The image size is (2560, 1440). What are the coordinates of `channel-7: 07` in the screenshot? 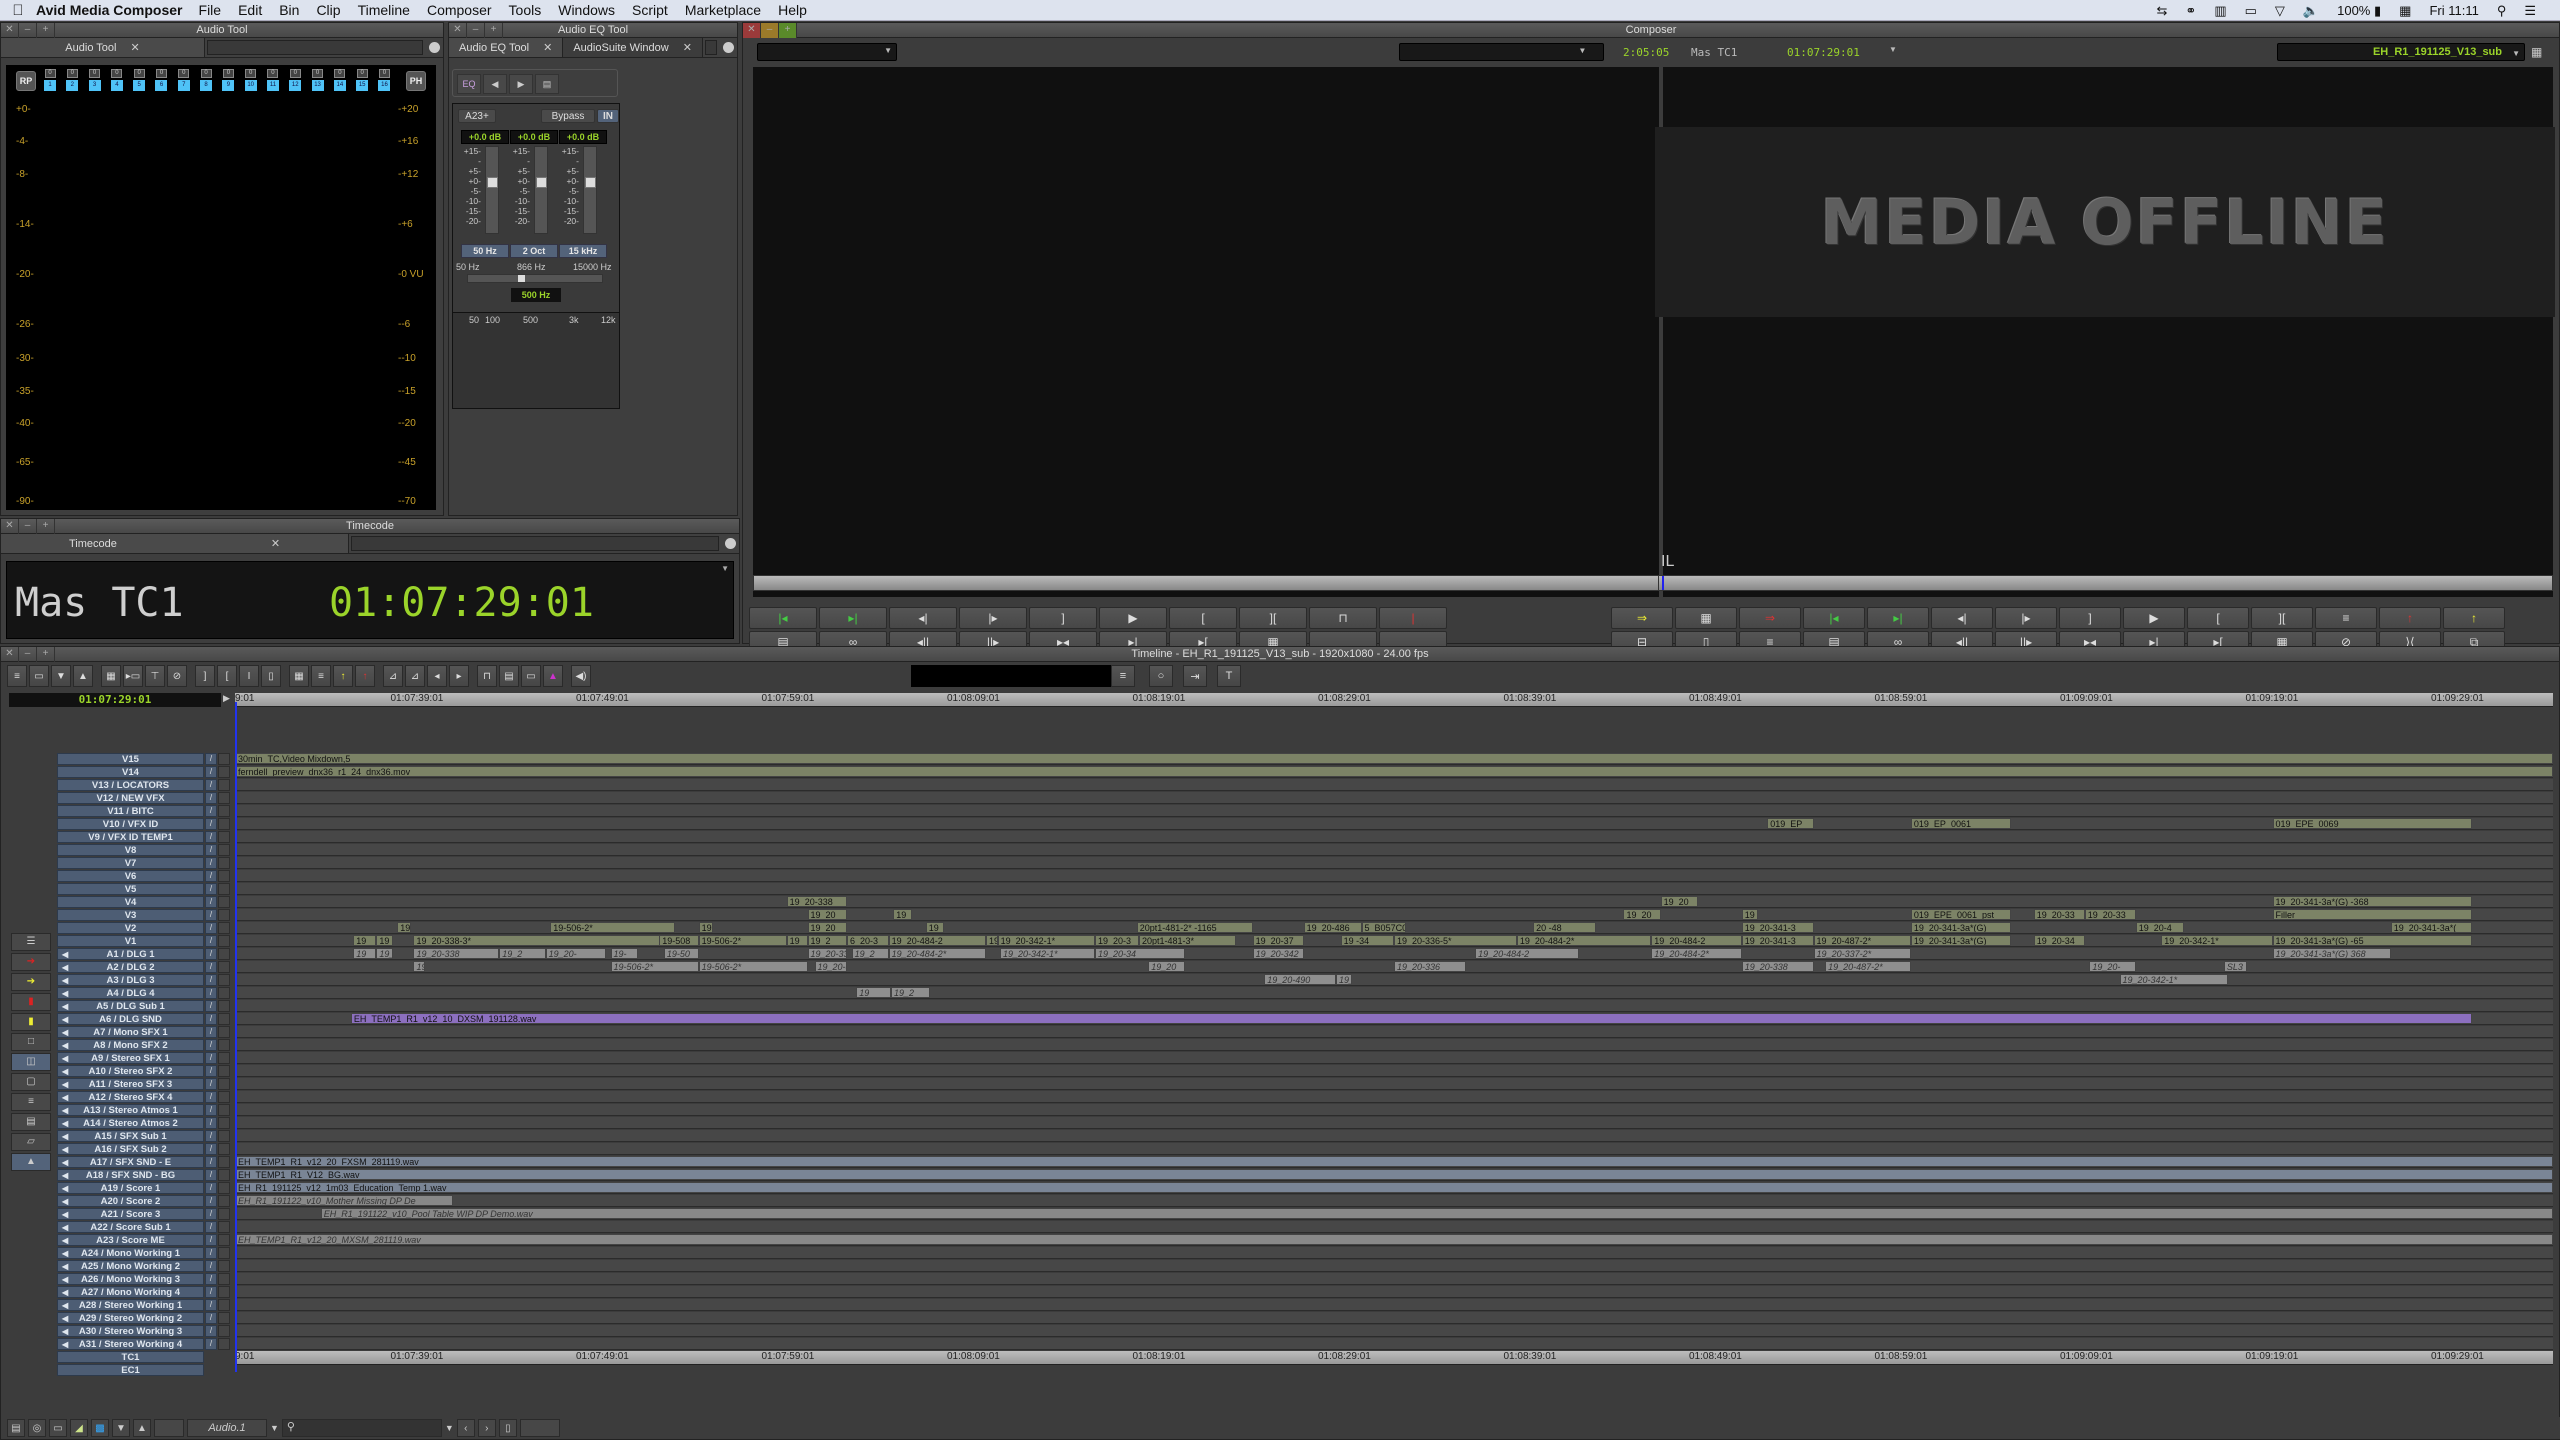 It's located at (183, 80).